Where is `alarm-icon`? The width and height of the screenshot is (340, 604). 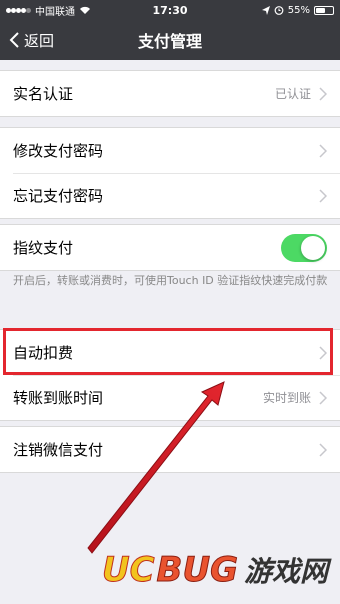 alarm-icon is located at coordinates (279, 10).